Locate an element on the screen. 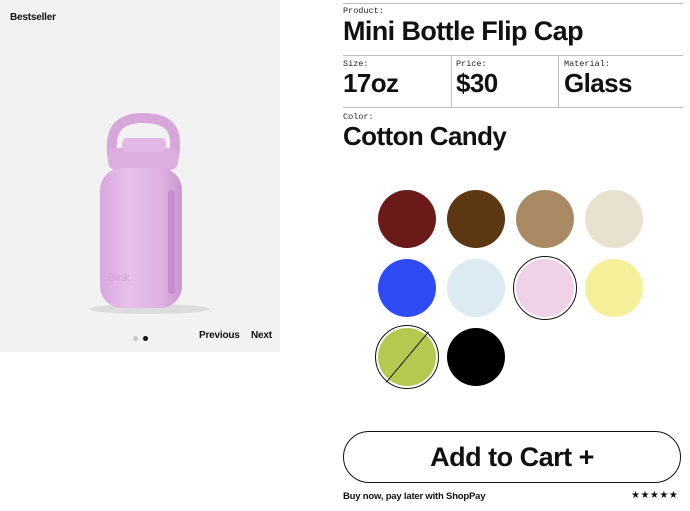 This screenshot has height=511, width=690. product-label: Product: is located at coordinates (363, 11).